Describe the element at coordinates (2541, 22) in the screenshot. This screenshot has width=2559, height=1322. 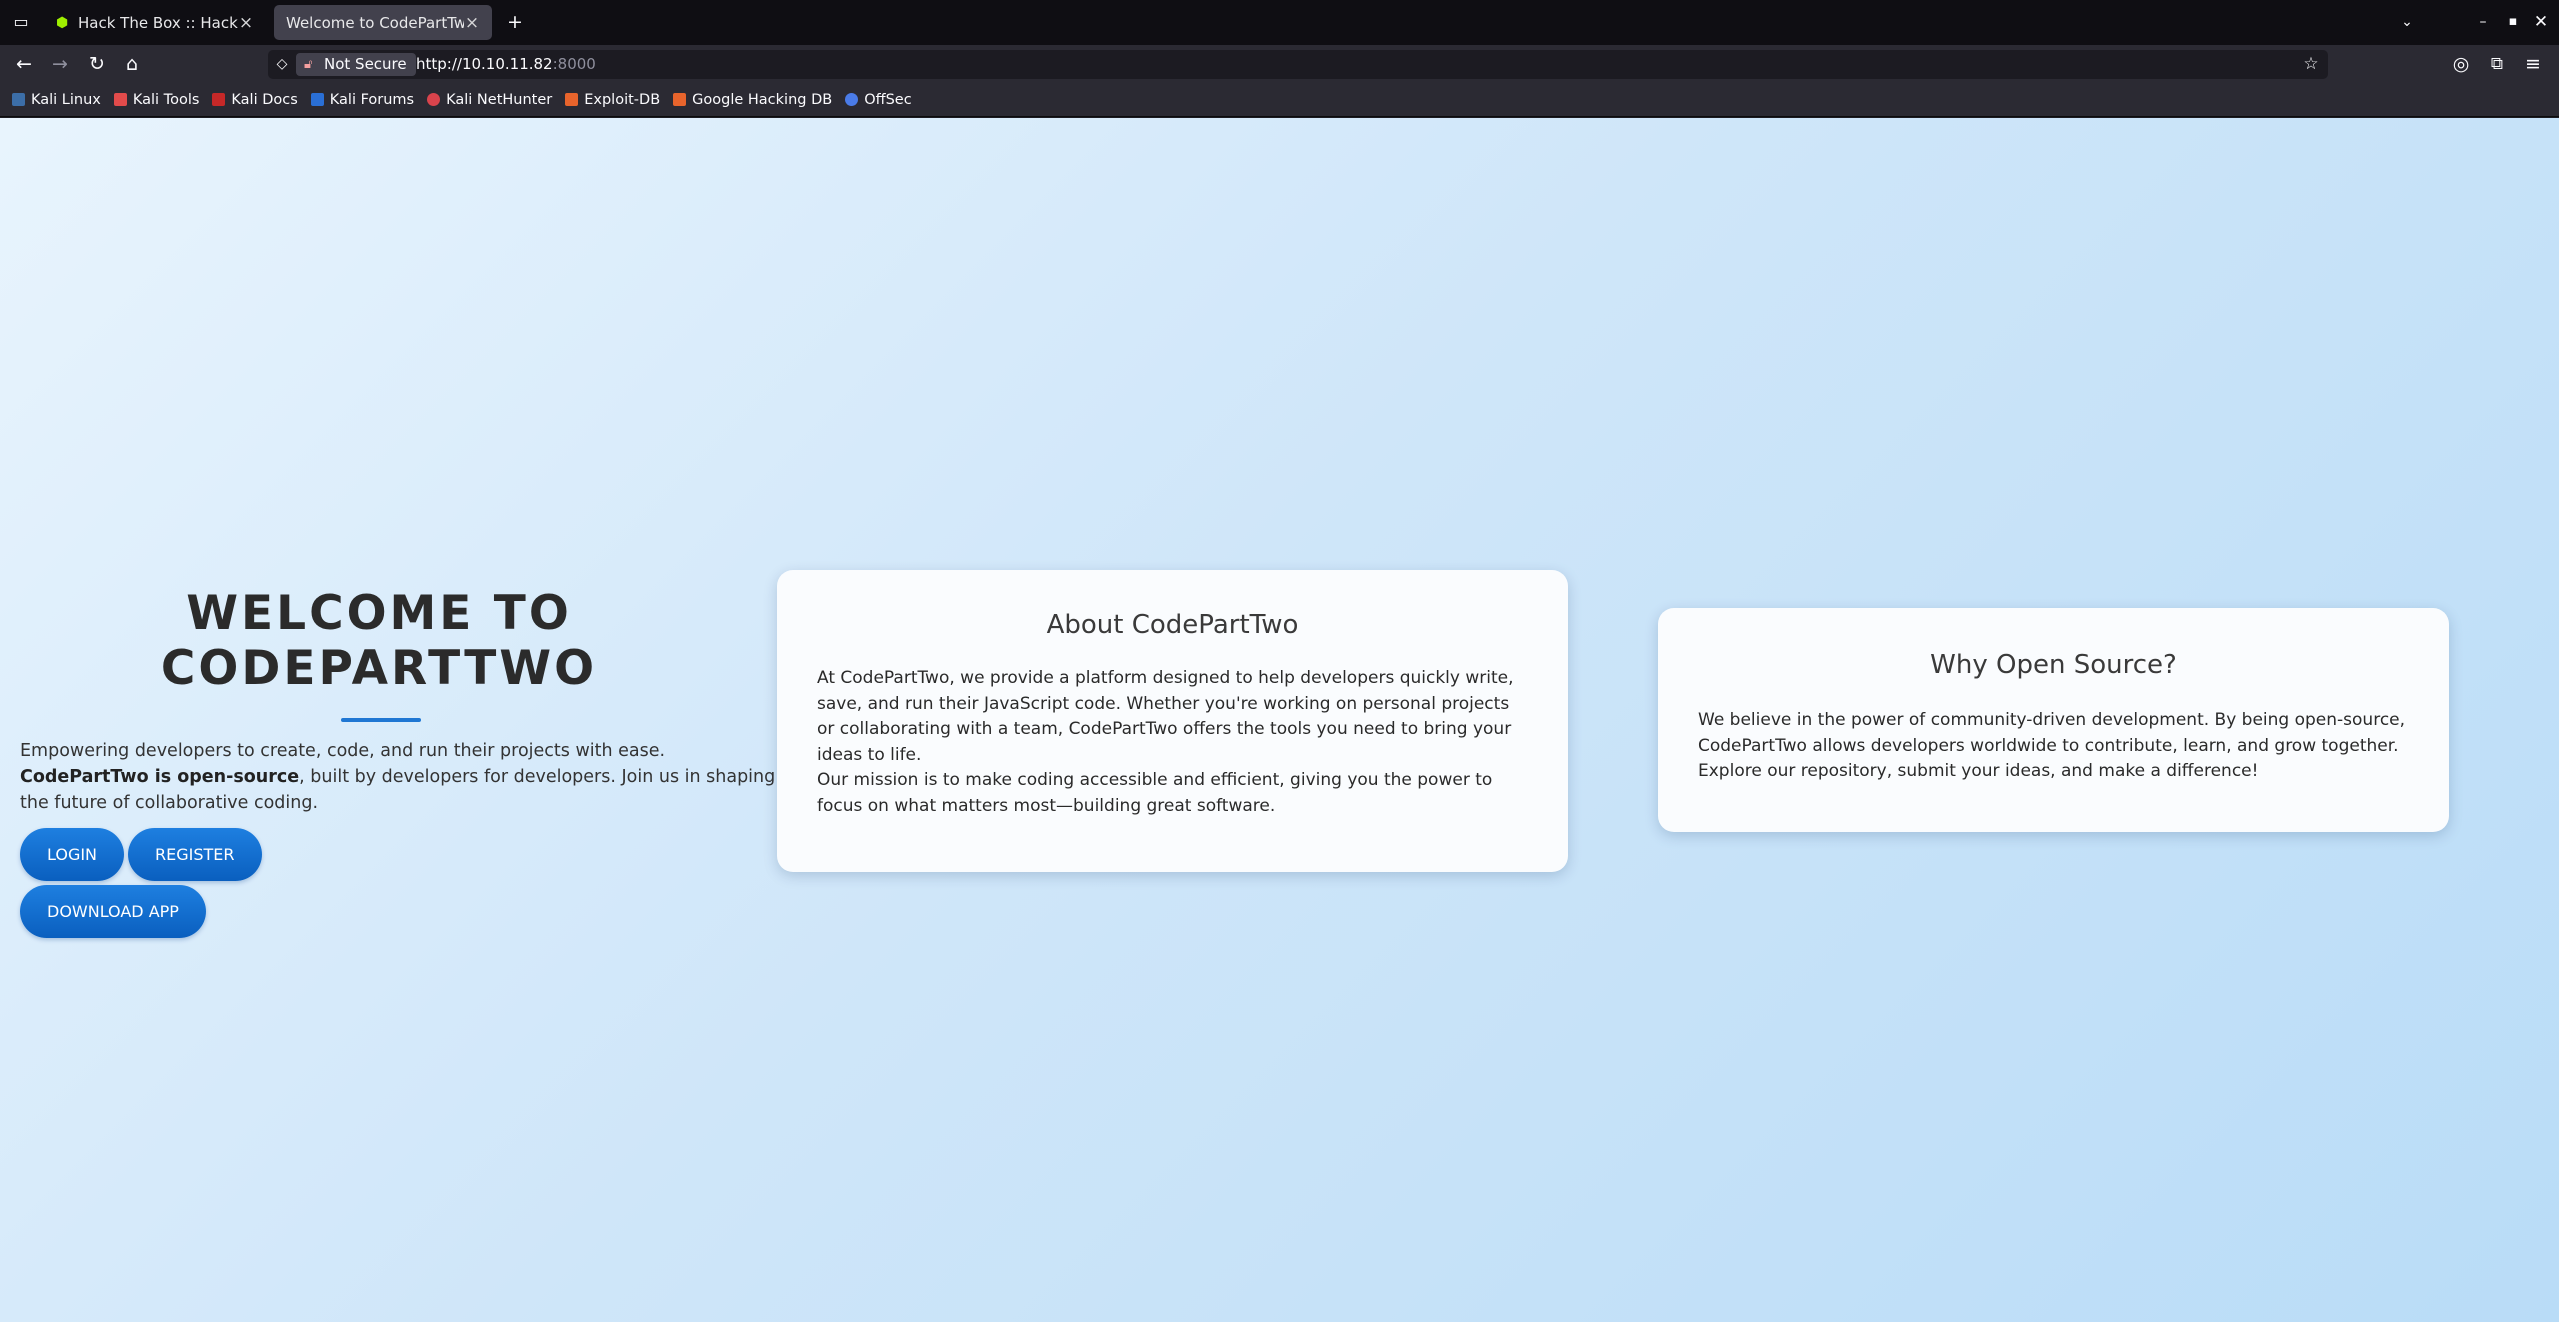
I see `close-window-icon: ✕` at that location.